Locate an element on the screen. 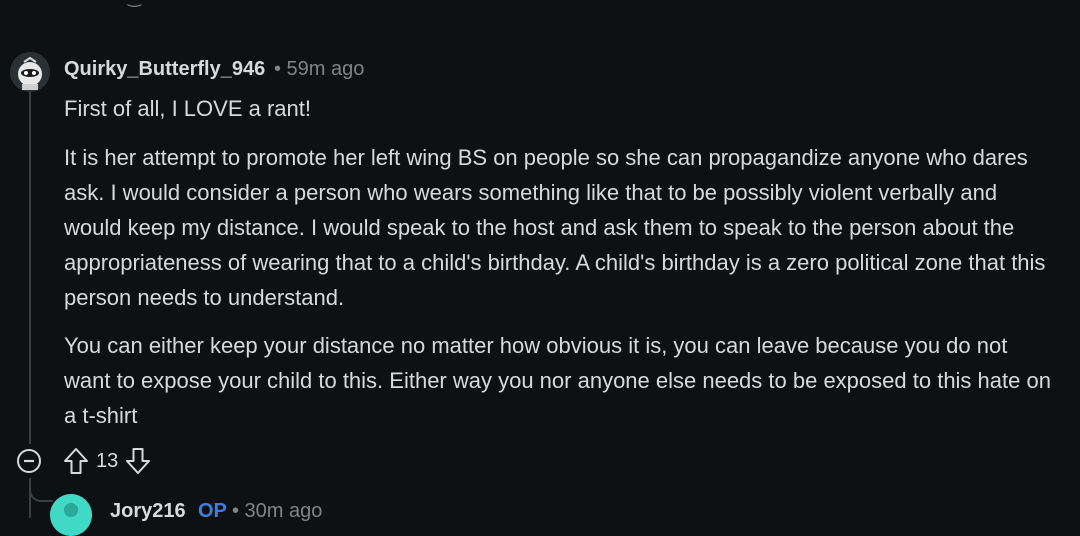 The width and height of the screenshot is (1080, 536). reply-connector is located at coordinates (41, 494).